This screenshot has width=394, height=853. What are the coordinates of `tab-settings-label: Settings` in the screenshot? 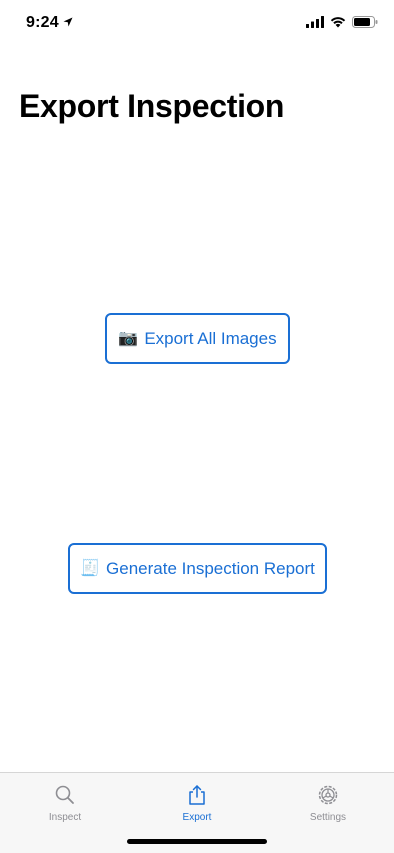 It's located at (328, 817).